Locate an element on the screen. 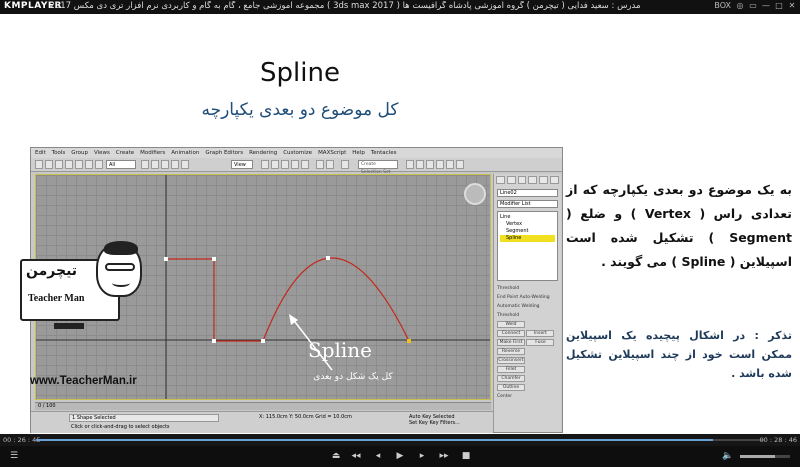 Image resolution: width=800 pixels, height=467 pixels. move-icon is located at coordinates (165, 164).